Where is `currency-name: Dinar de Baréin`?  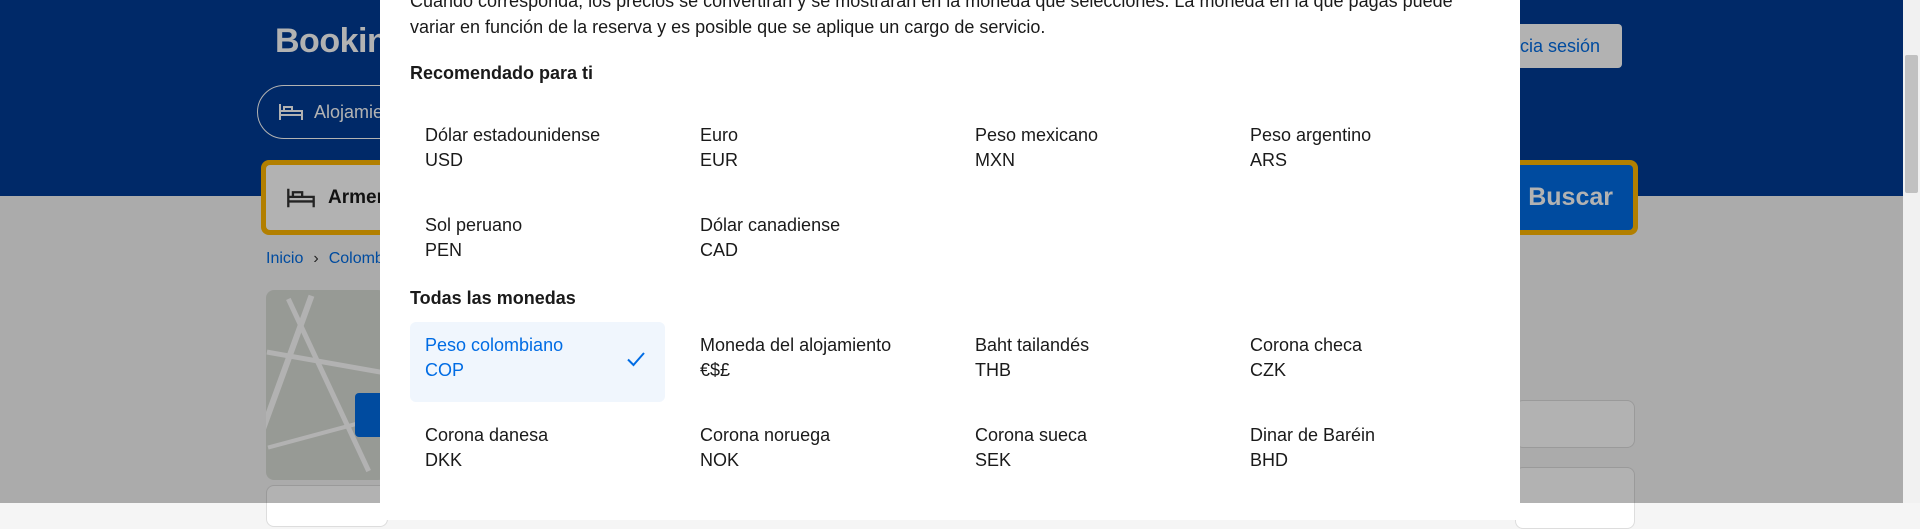
currency-name: Dinar de Baréin is located at coordinates (1313, 435).